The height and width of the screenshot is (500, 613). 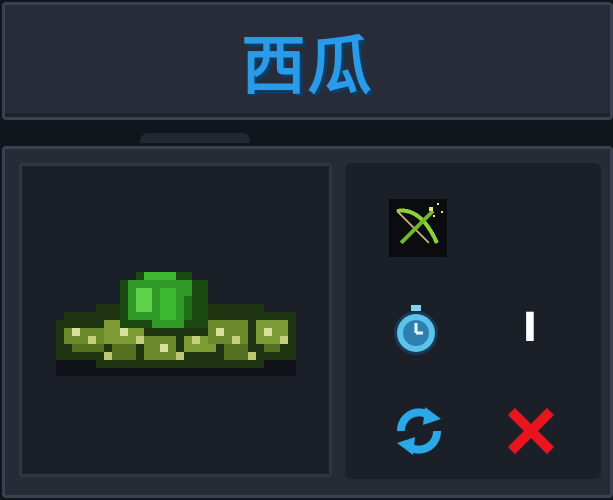 I want to click on attack-speed-value: I, so click(x=530, y=328).